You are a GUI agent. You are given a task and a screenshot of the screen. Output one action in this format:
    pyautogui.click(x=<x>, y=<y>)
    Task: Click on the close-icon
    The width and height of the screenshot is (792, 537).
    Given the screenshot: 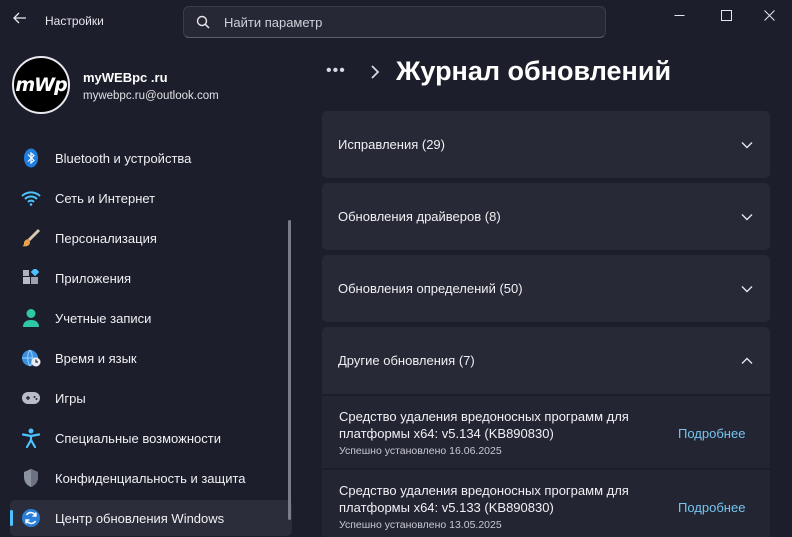 What is the action you would take?
    pyautogui.click(x=769, y=15)
    